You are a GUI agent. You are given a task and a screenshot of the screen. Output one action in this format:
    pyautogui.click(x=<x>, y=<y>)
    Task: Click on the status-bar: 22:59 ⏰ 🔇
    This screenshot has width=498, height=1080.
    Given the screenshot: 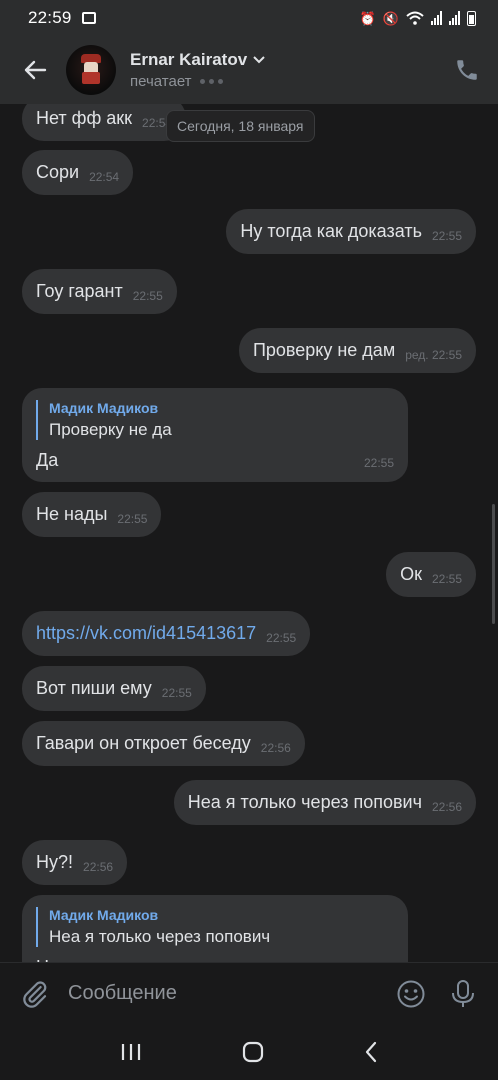 What is the action you would take?
    pyautogui.click(x=249, y=18)
    